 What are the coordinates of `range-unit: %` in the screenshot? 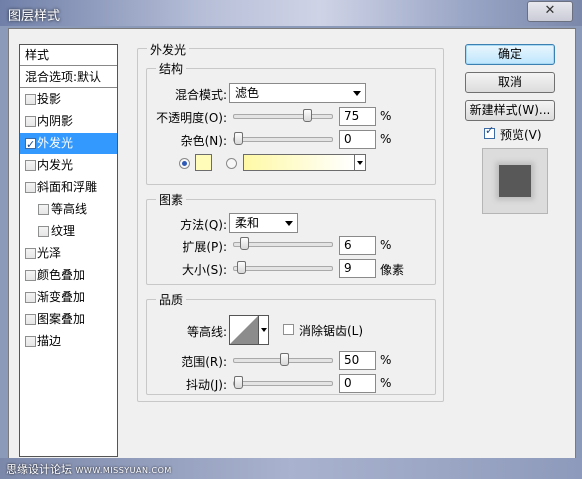 It's located at (386, 360).